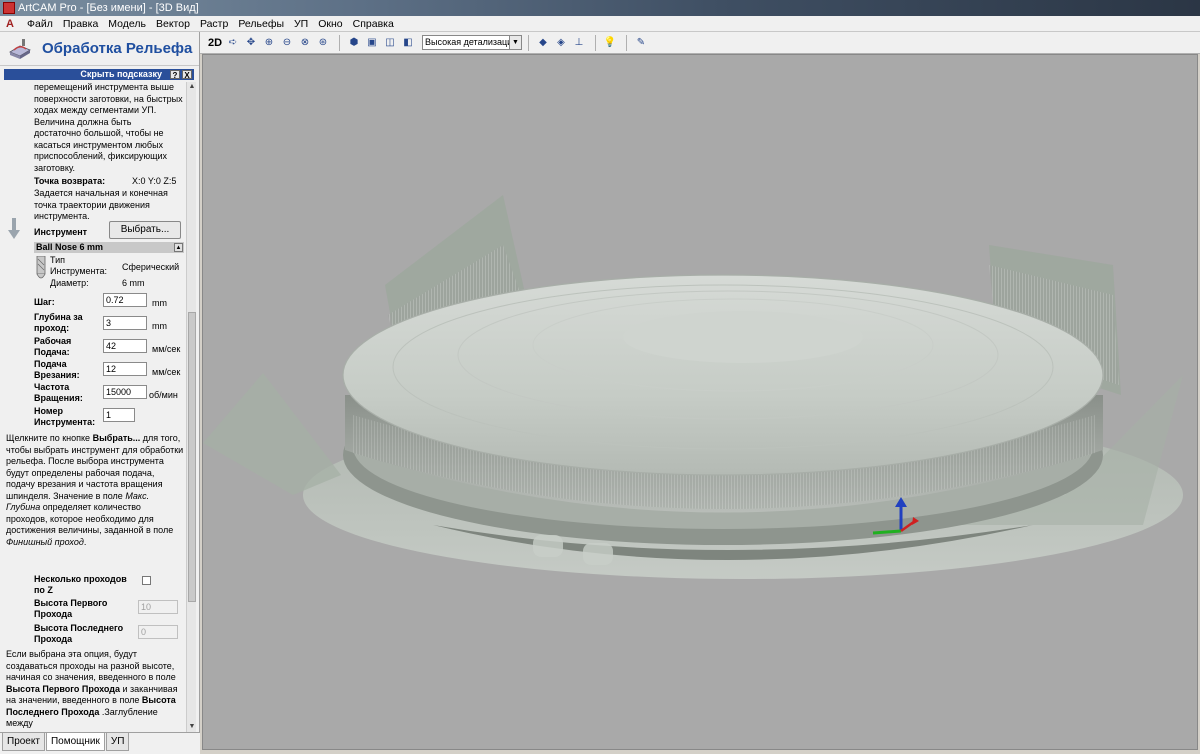  What do you see at coordinates (121, 74) in the screenshot?
I see `hide-hint-label: Скрыть подсказку` at bounding box center [121, 74].